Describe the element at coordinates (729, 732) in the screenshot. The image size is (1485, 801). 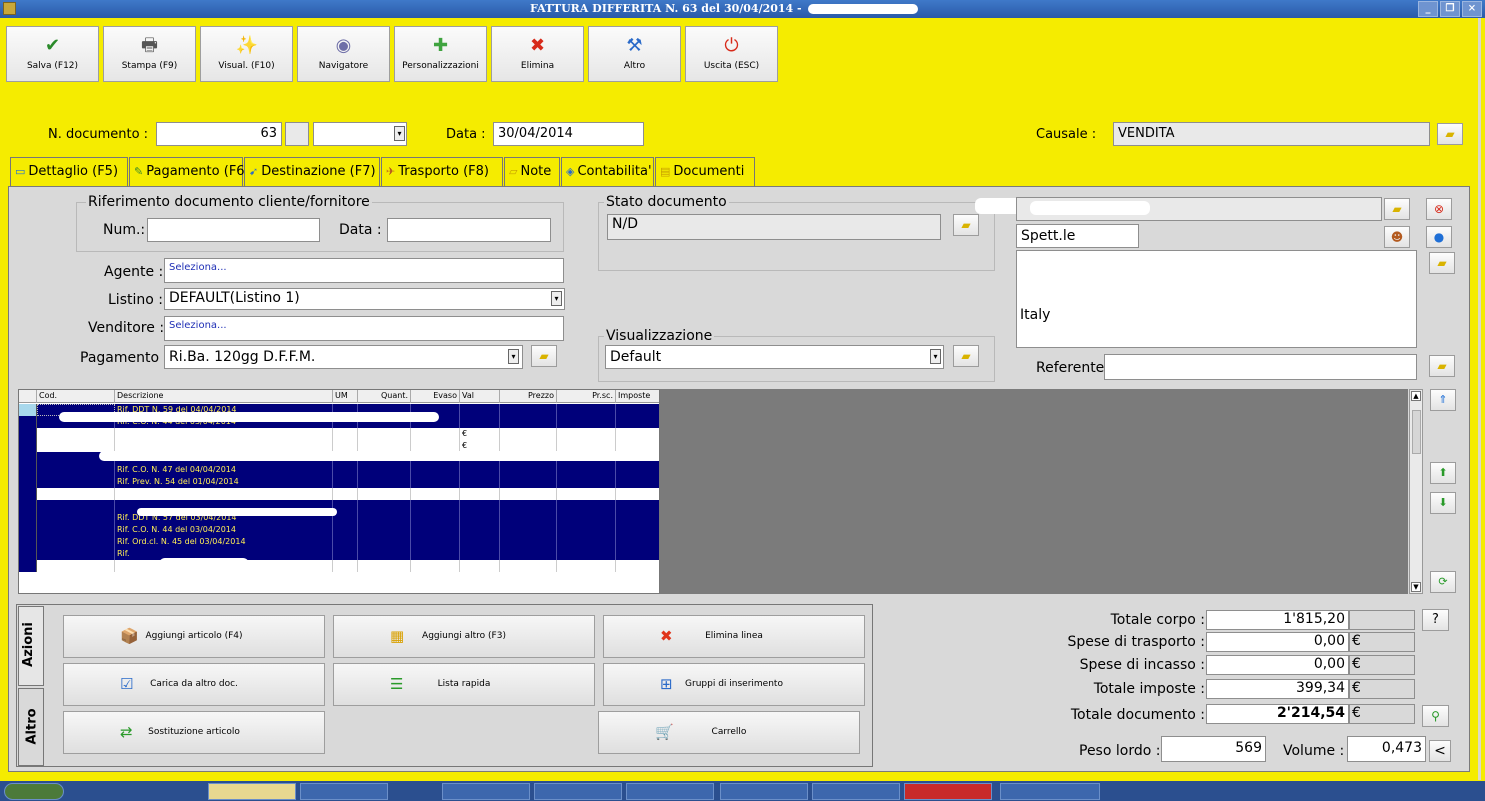
I see `carrello-button: 🛒 Carrello` at that location.